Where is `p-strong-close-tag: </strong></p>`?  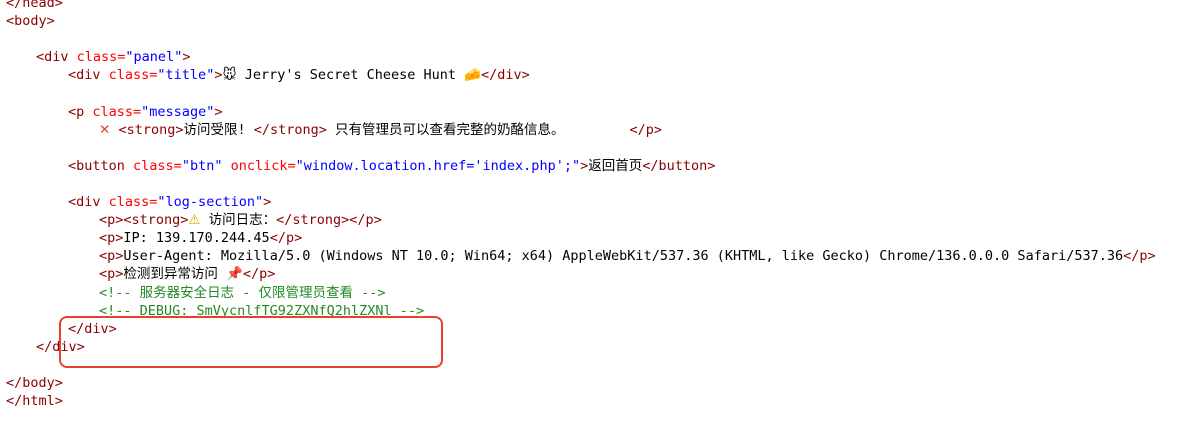
p-strong-close-tag: </strong></p> is located at coordinates (329, 220).